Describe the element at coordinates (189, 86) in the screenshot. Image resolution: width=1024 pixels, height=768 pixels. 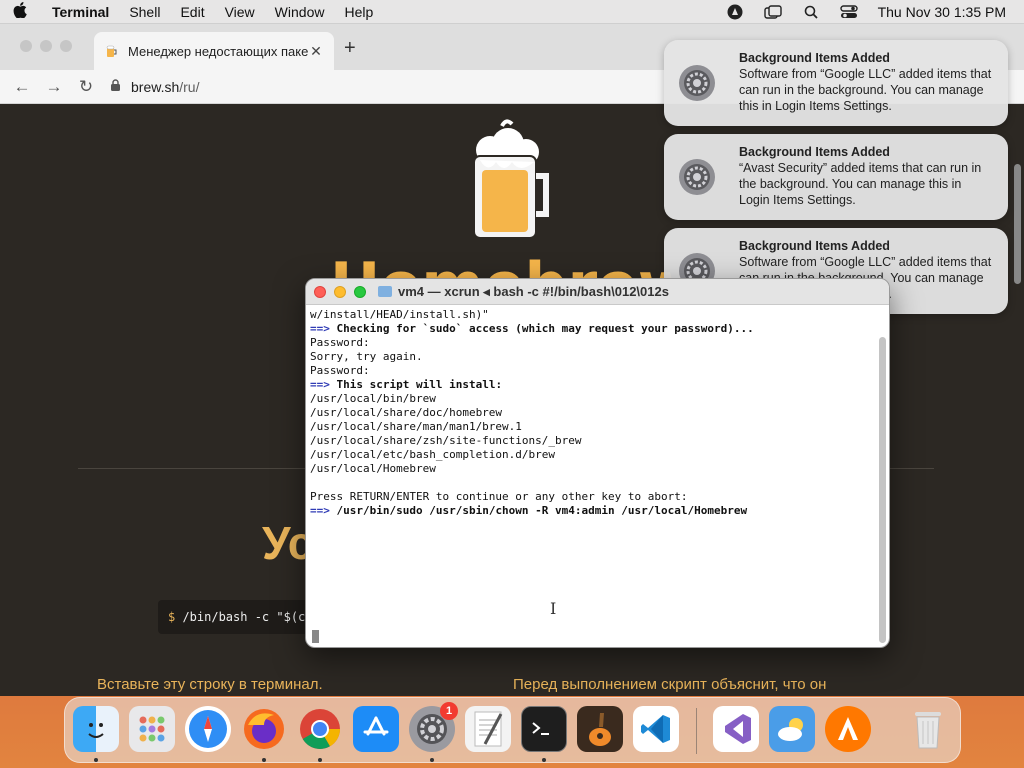
I see `url-path: /ru/` at that location.